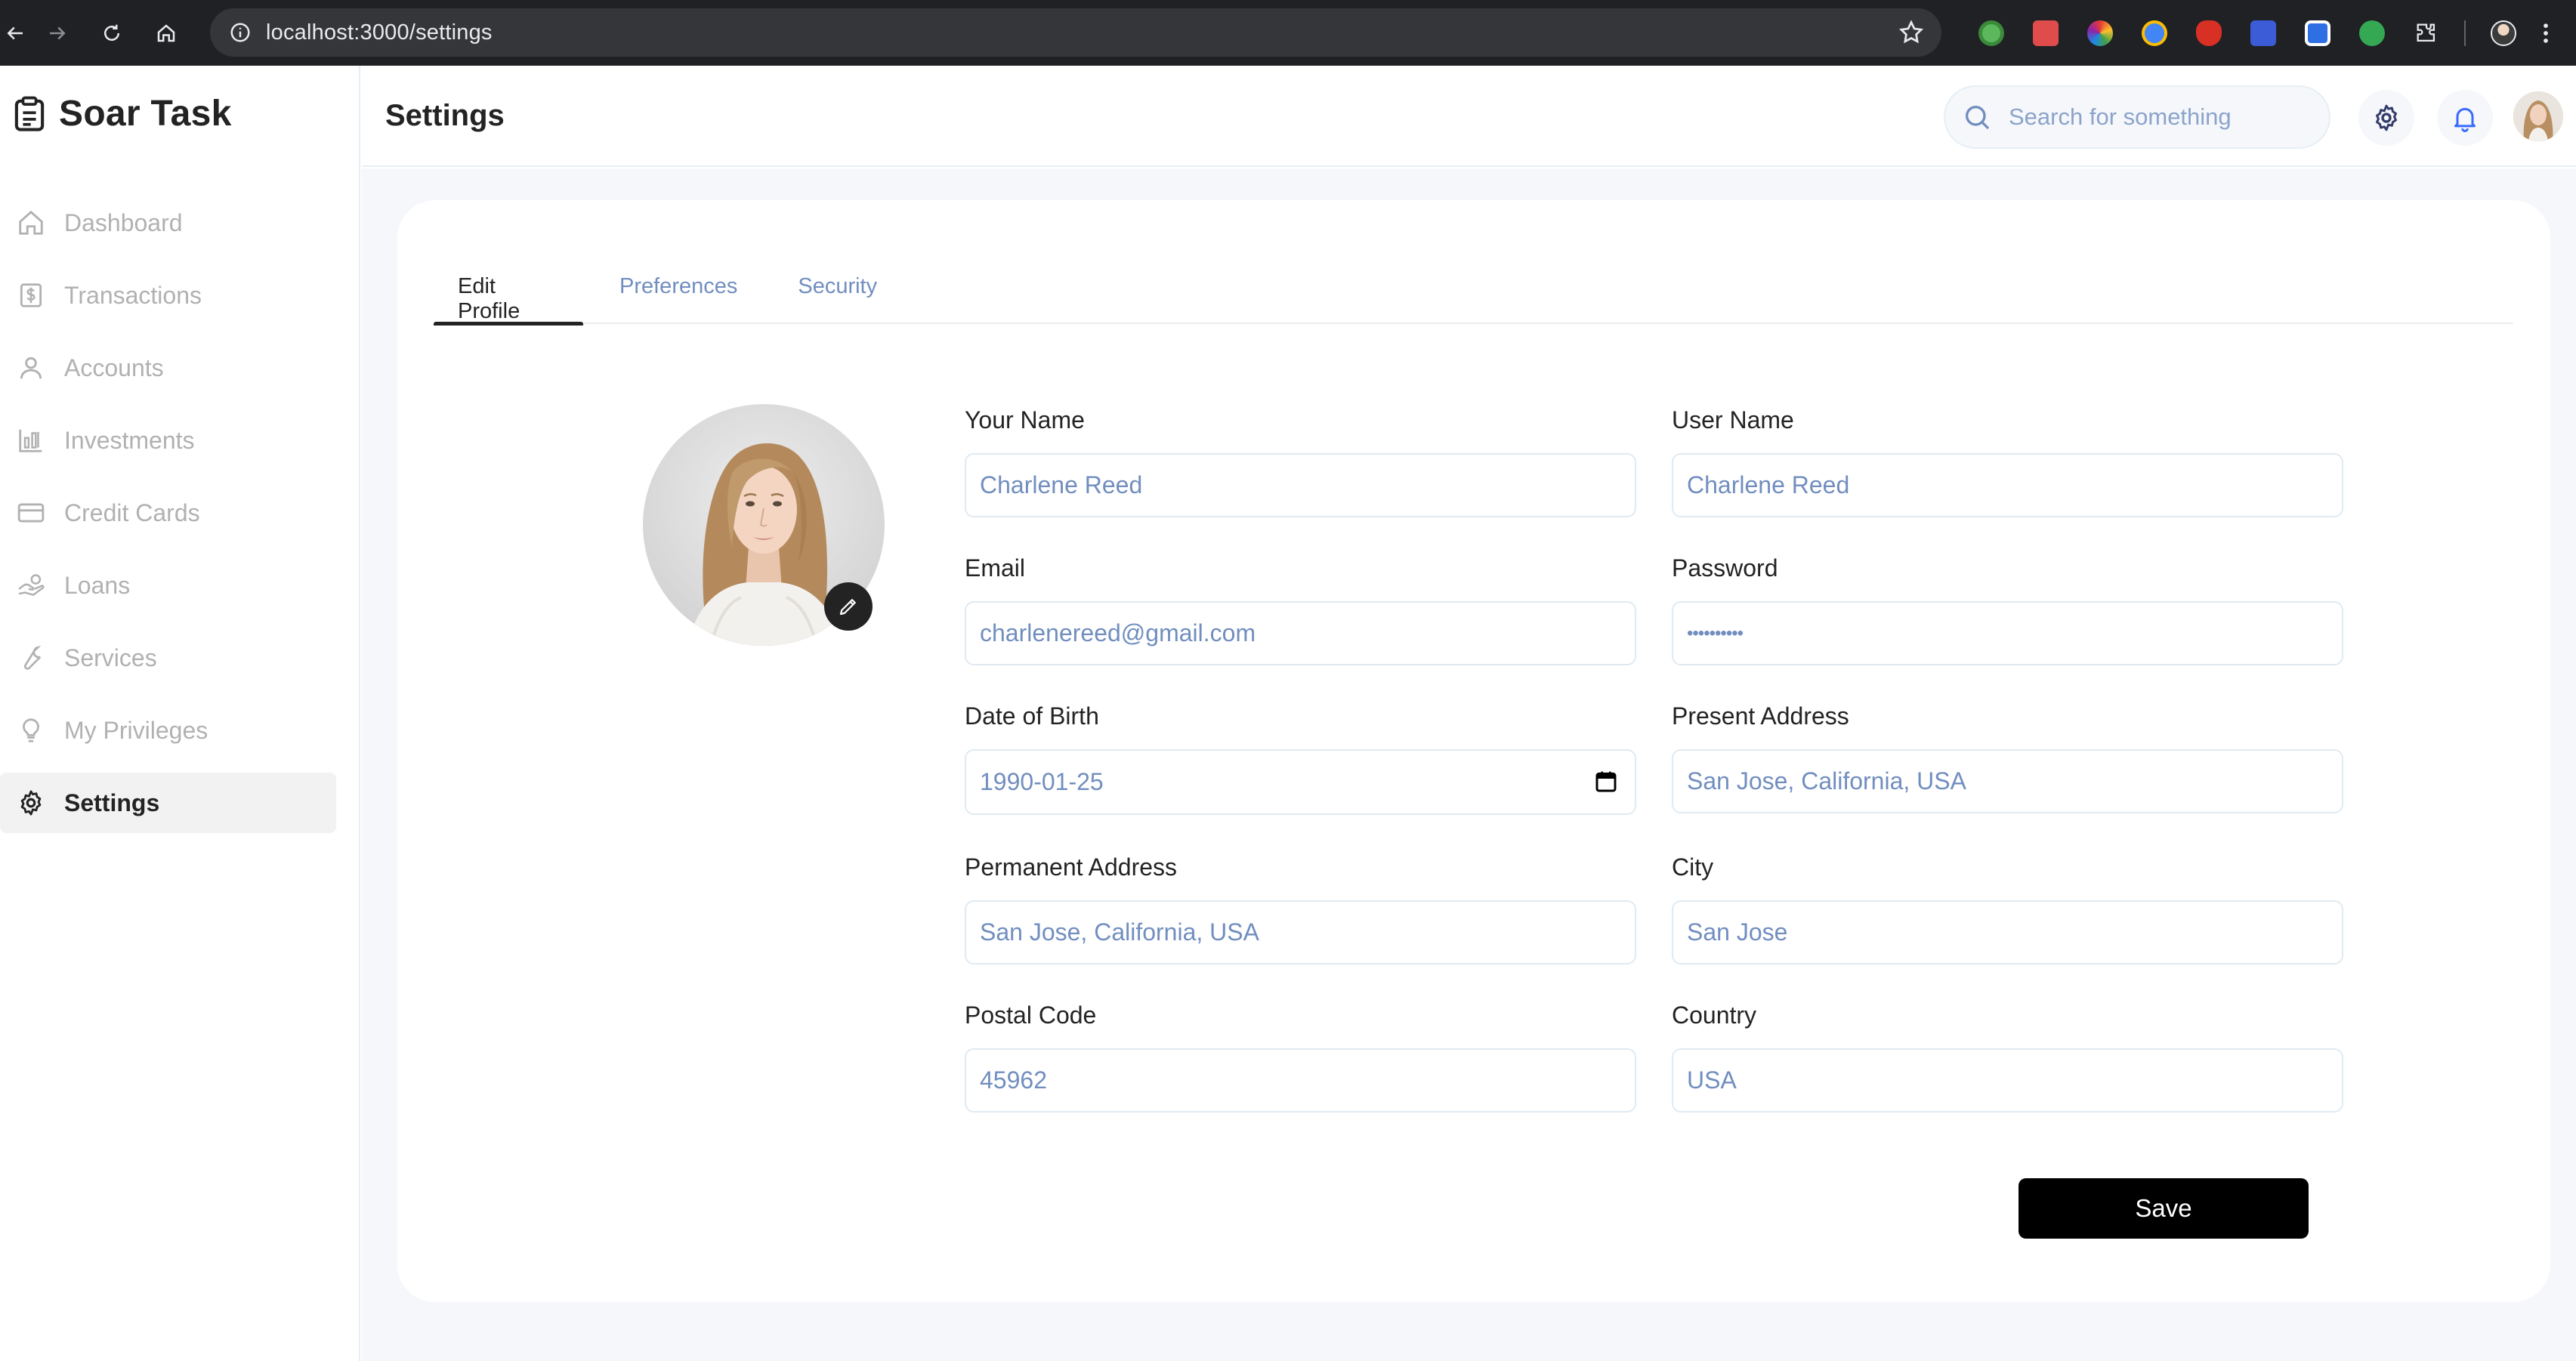  Describe the element at coordinates (1075, 32) in the screenshot. I see `address-bar: localhost:3000/settings` at that location.